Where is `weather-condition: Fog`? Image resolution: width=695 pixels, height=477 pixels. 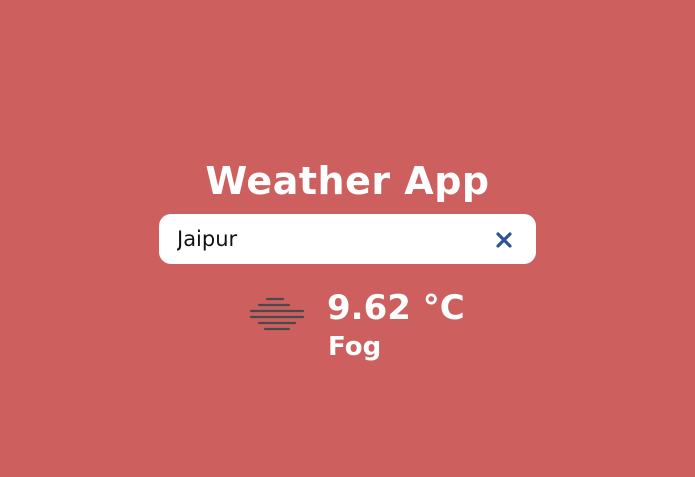
weather-condition: Fog is located at coordinates (355, 347).